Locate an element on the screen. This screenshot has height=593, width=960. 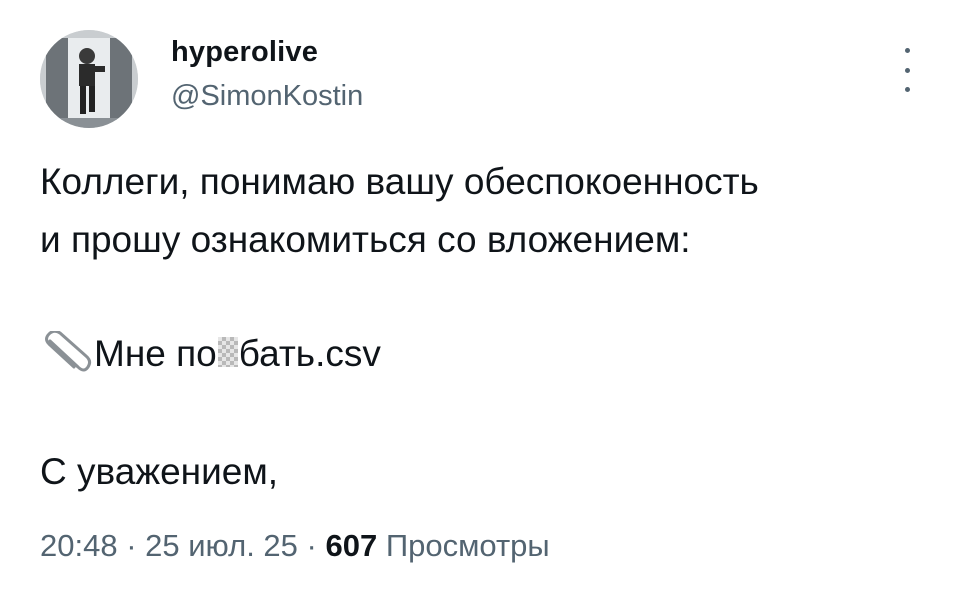
views-count: 607 is located at coordinates (351, 545).